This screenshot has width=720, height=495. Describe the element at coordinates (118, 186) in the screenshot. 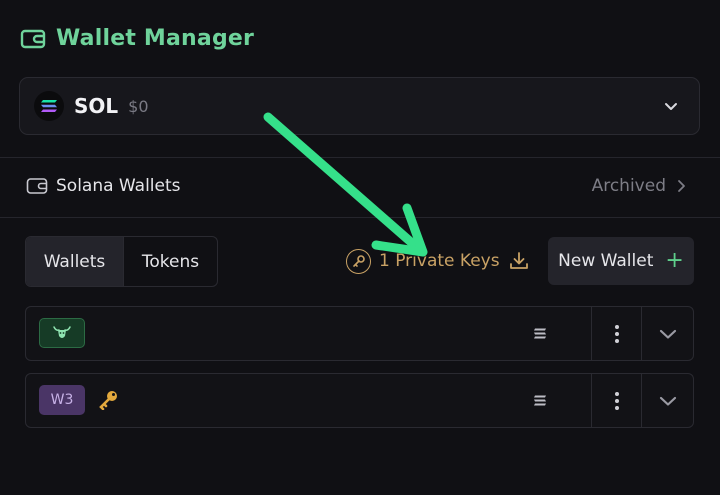

I see `section-title: Solana Wallets` at that location.